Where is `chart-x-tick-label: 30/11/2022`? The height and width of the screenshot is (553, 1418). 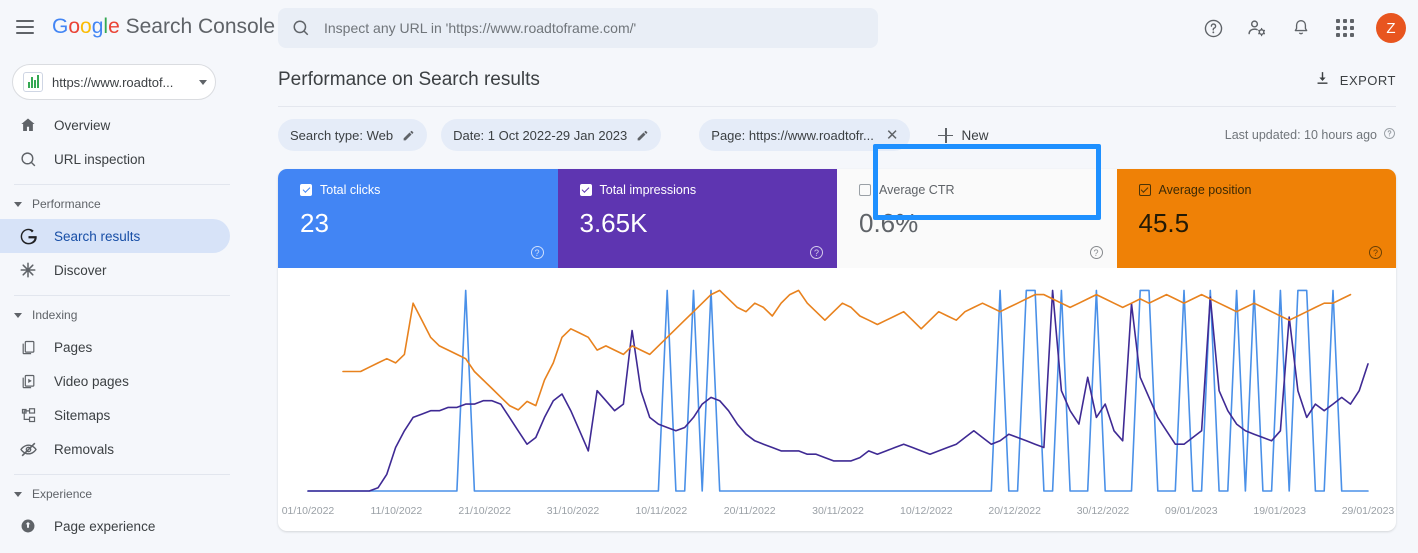 chart-x-tick-label: 30/11/2022 is located at coordinates (838, 511).